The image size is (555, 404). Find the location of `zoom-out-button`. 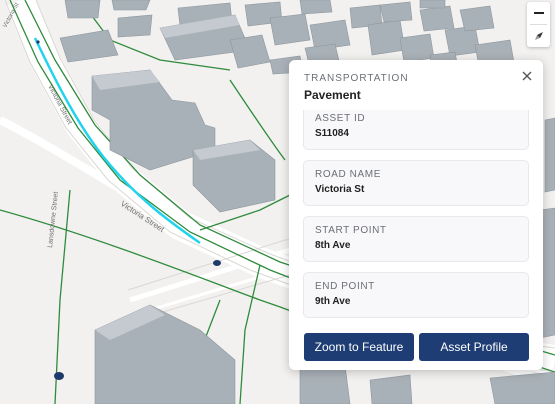

zoom-out-button is located at coordinates (538, 13).